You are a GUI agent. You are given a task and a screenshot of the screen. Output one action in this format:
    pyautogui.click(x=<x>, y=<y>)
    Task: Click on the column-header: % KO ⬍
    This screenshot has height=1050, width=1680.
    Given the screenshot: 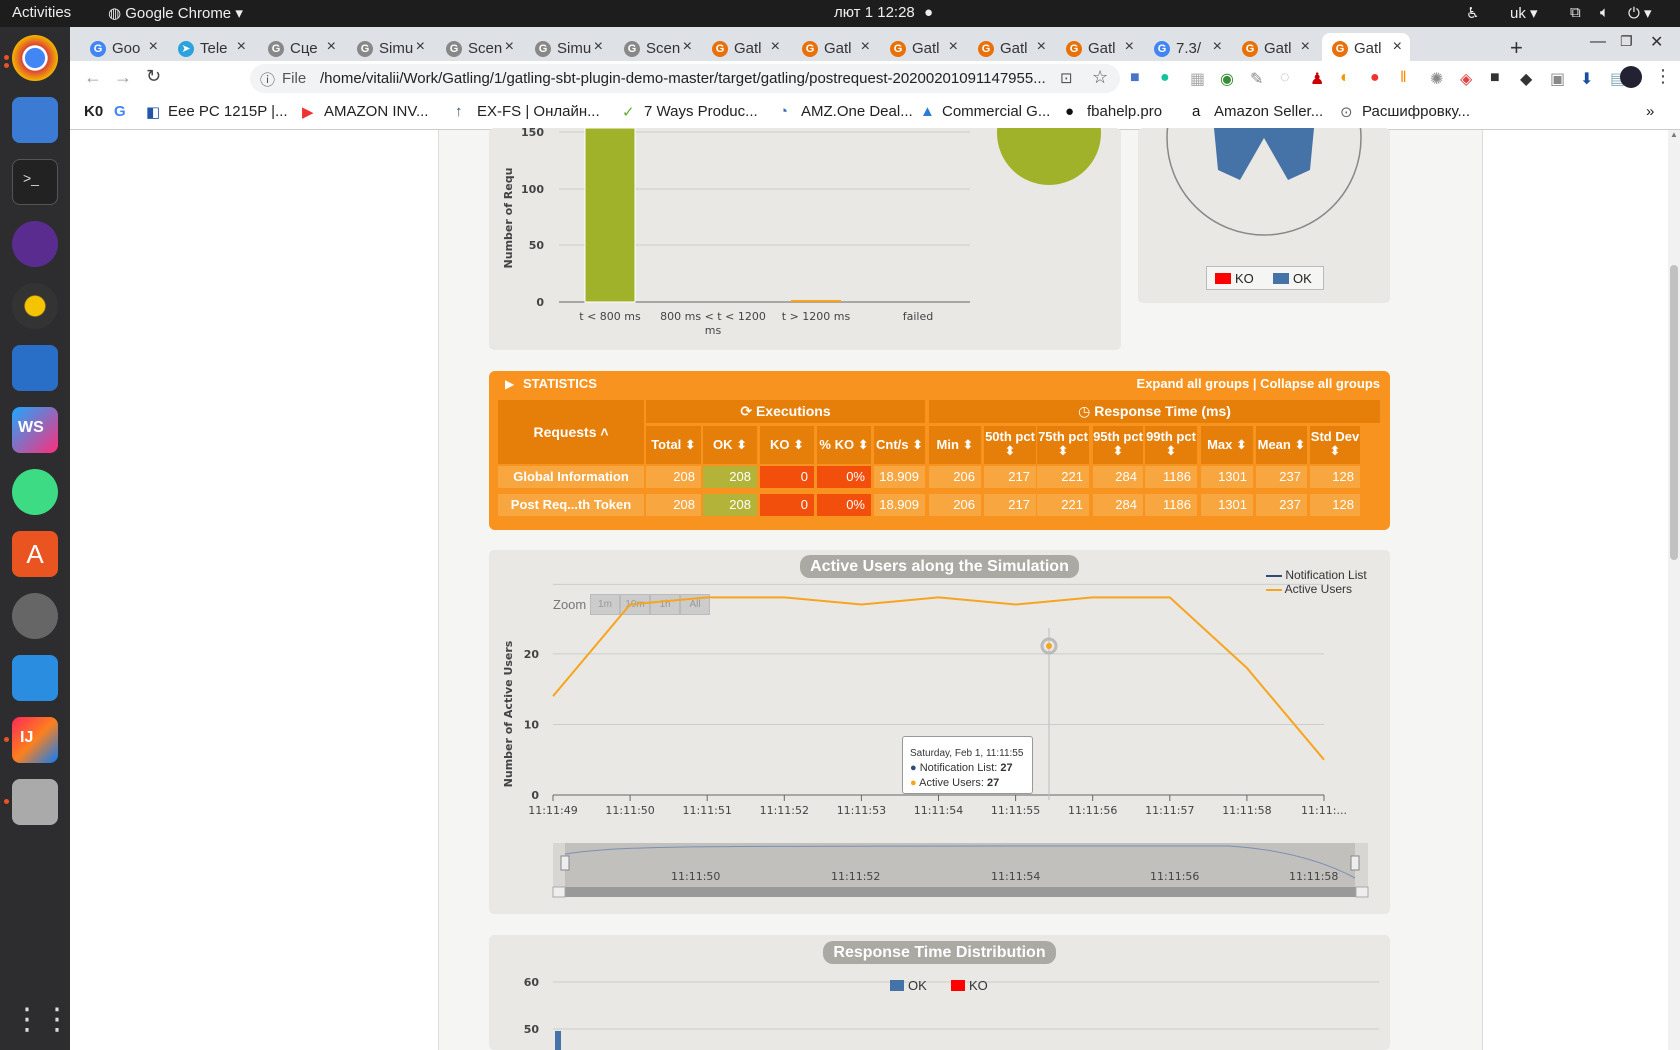 What is the action you would take?
    pyautogui.click(x=844, y=445)
    